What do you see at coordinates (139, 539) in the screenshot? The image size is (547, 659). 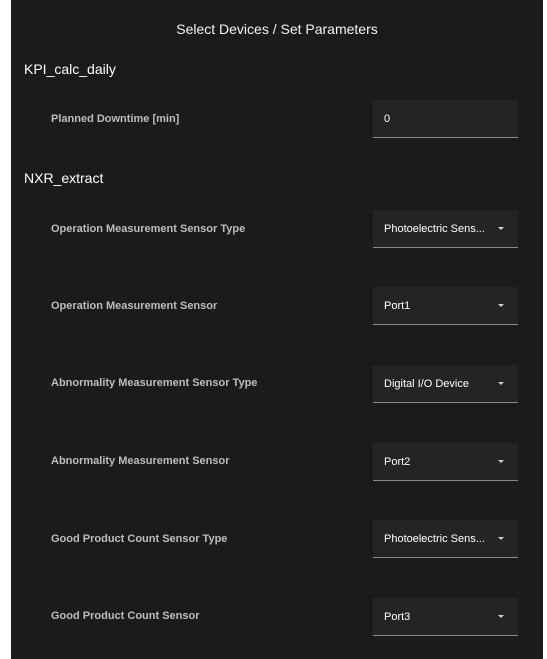 I see `good-product-sensor-type-label: Good Product Count Sensor Type` at bounding box center [139, 539].